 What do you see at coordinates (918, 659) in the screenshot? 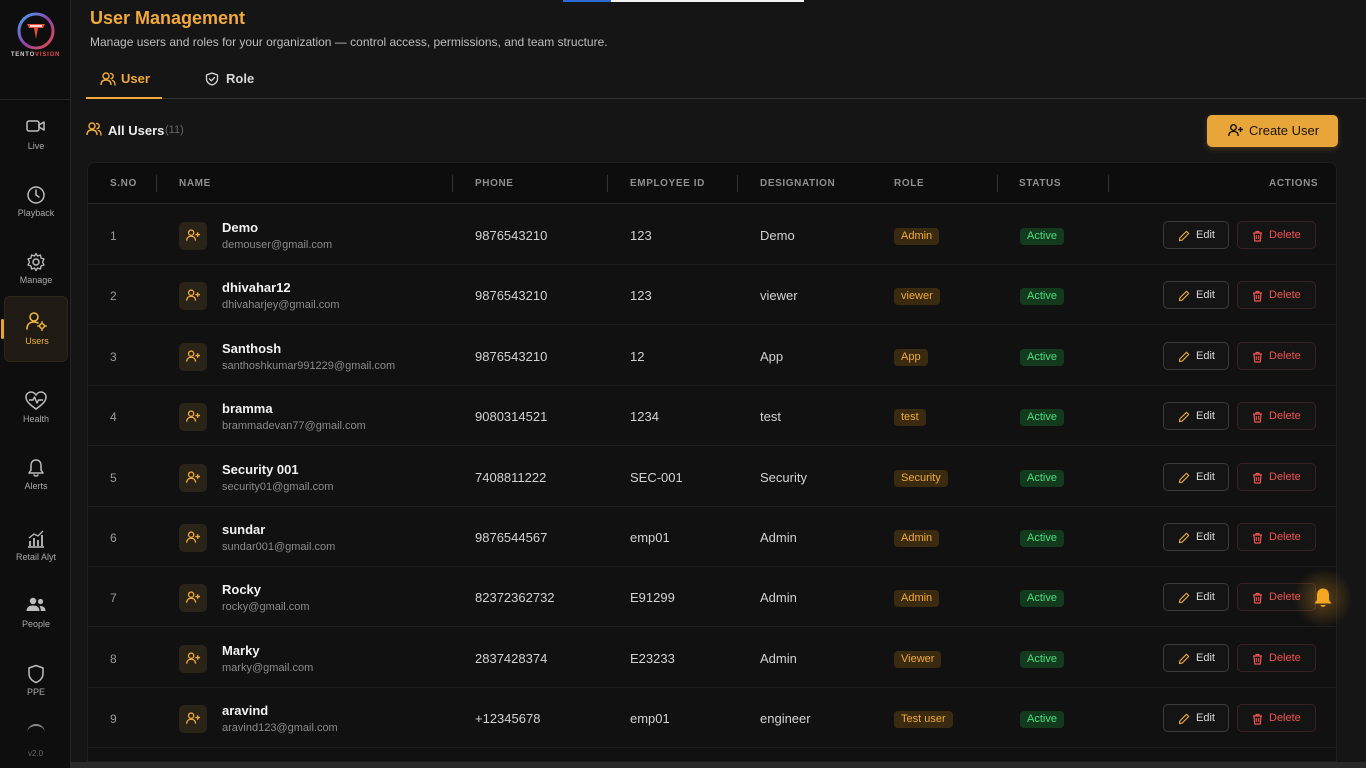
I see `role-badge: Viewer` at bounding box center [918, 659].